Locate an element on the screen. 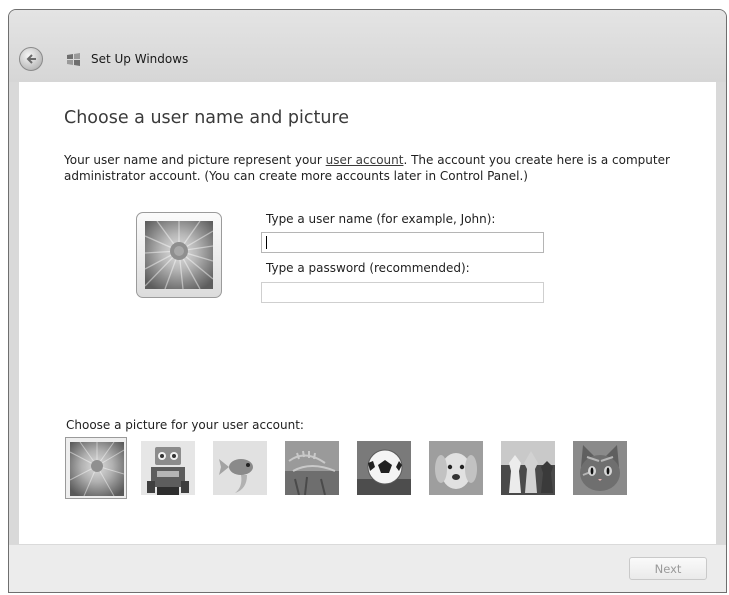 The width and height of the screenshot is (729, 595). fern-picture is located at coordinates (312, 468).